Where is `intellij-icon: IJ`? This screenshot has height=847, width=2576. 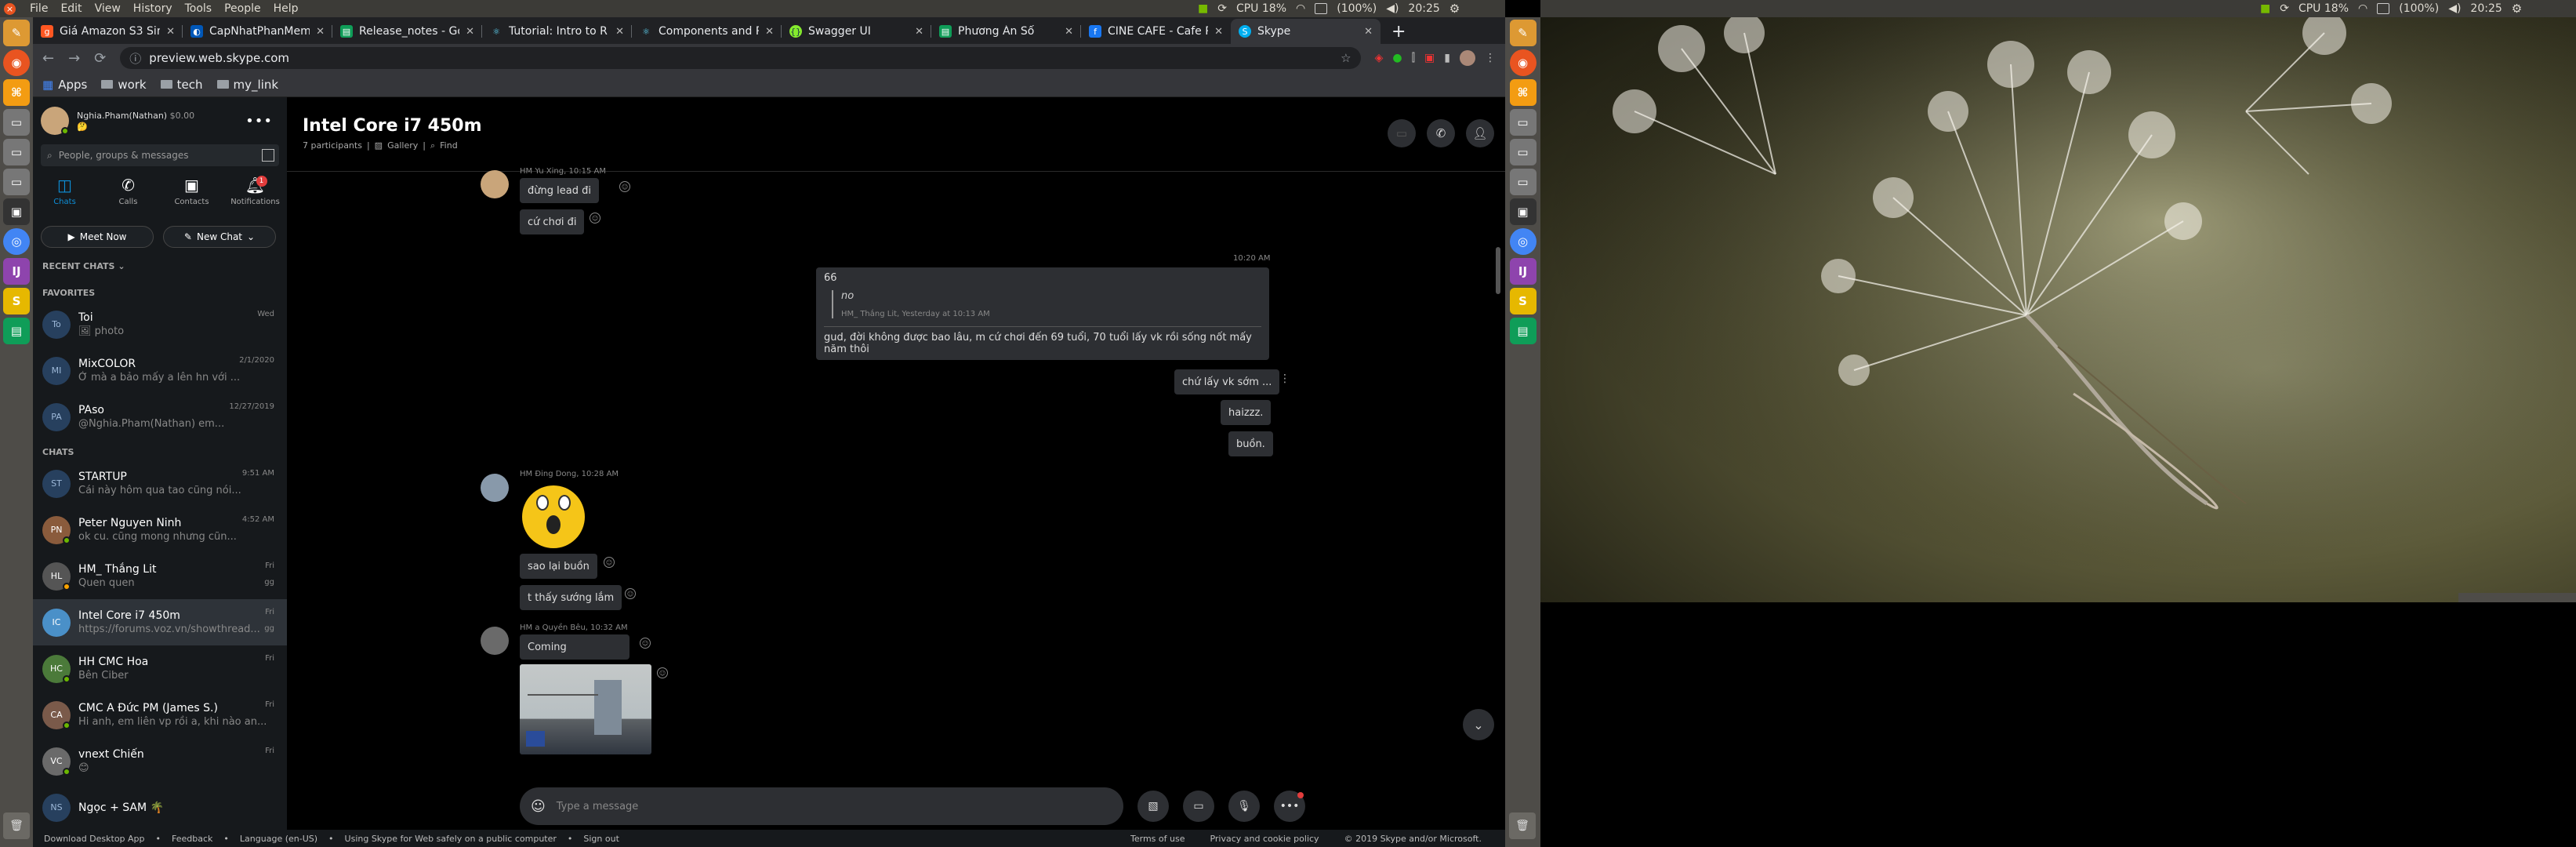 intellij-icon: IJ is located at coordinates (1523, 271).